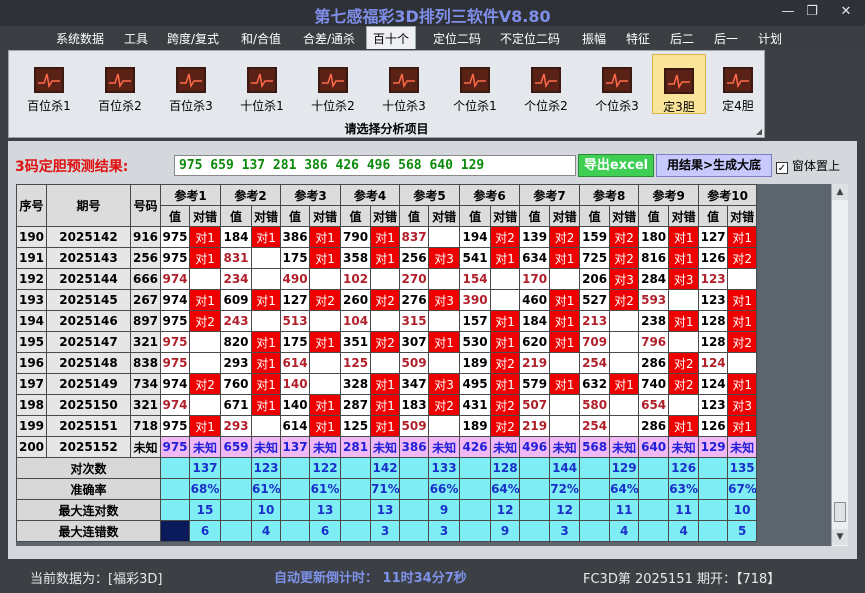 The width and height of the screenshot is (865, 593). What do you see at coordinates (682, 38) in the screenshot?
I see `menu-item-10: 后二` at bounding box center [682, 38].